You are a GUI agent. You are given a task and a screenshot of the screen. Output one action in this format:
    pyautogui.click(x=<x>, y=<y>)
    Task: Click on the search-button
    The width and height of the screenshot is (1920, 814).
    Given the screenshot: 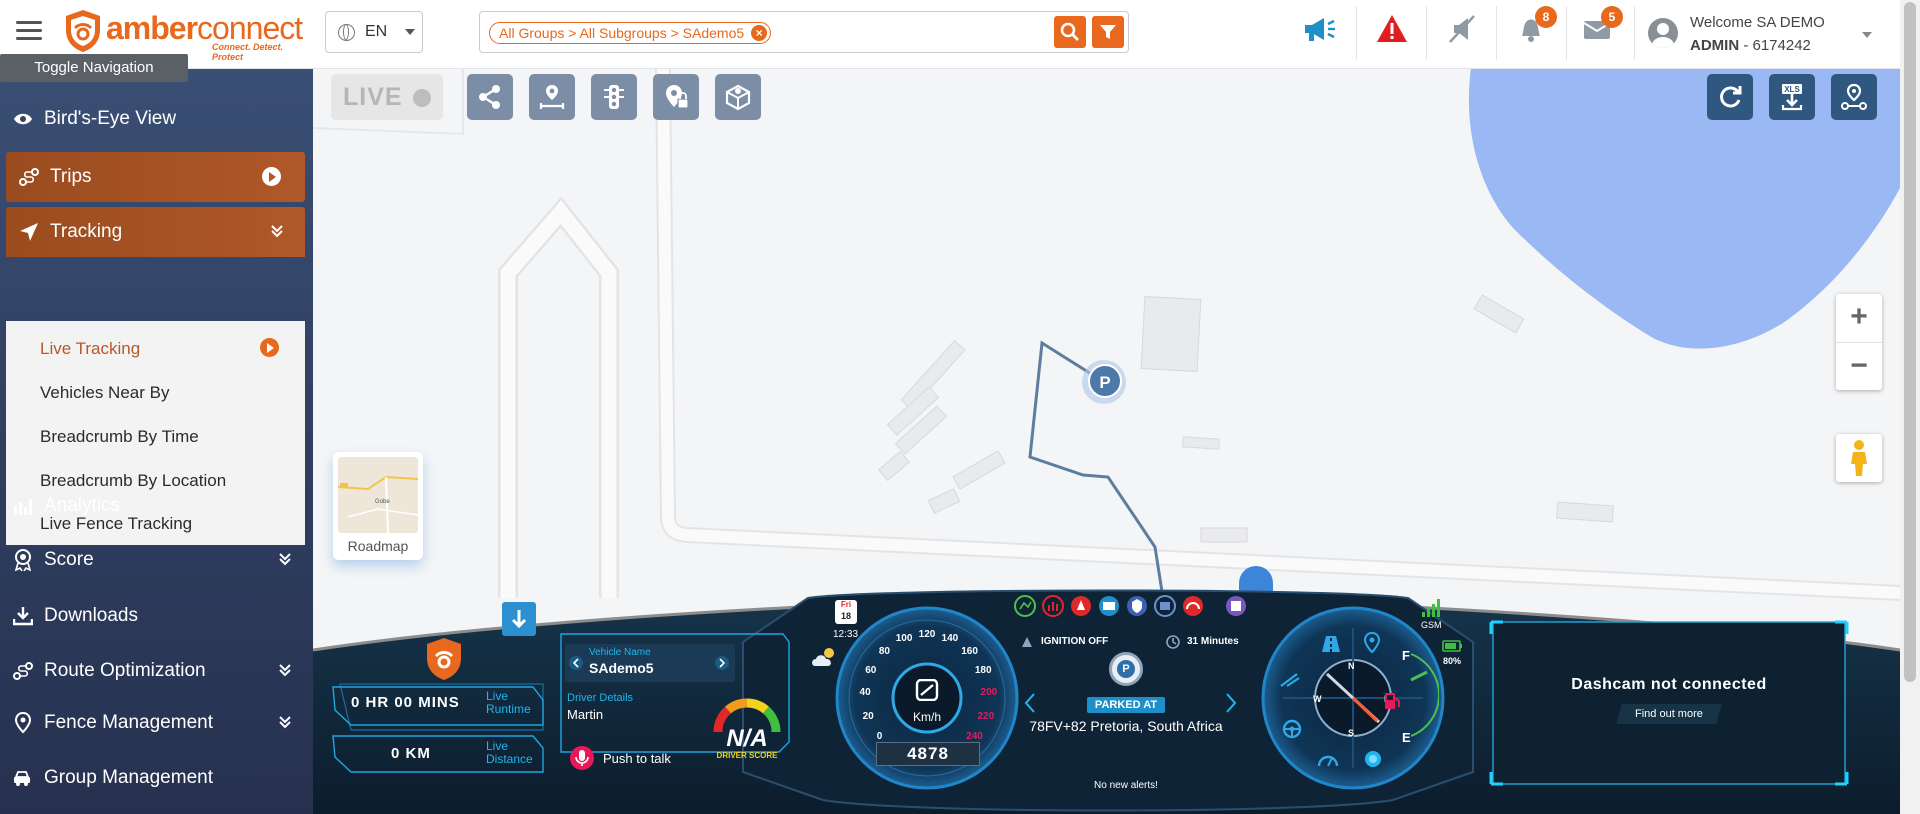 What is the action you would take?
    pyautogui.click(x=1070, y=32)
    